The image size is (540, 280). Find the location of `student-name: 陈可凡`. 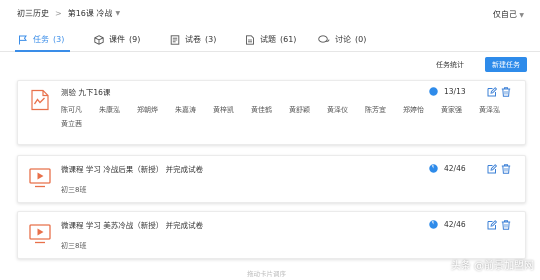

student-name: 陈可凡 is located at coordinates (71, 110).